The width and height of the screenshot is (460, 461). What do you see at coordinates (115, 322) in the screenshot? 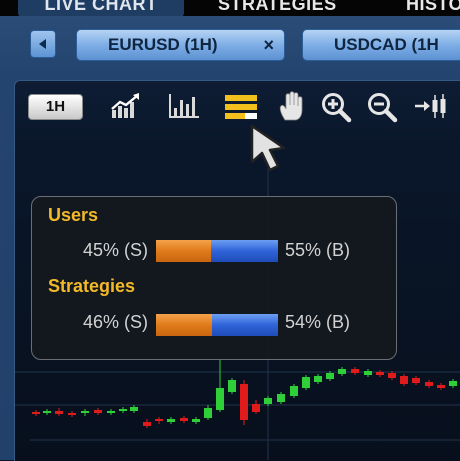
I see `strategies-sell-percent: 46% (S)` at bounding box center [115, 322].